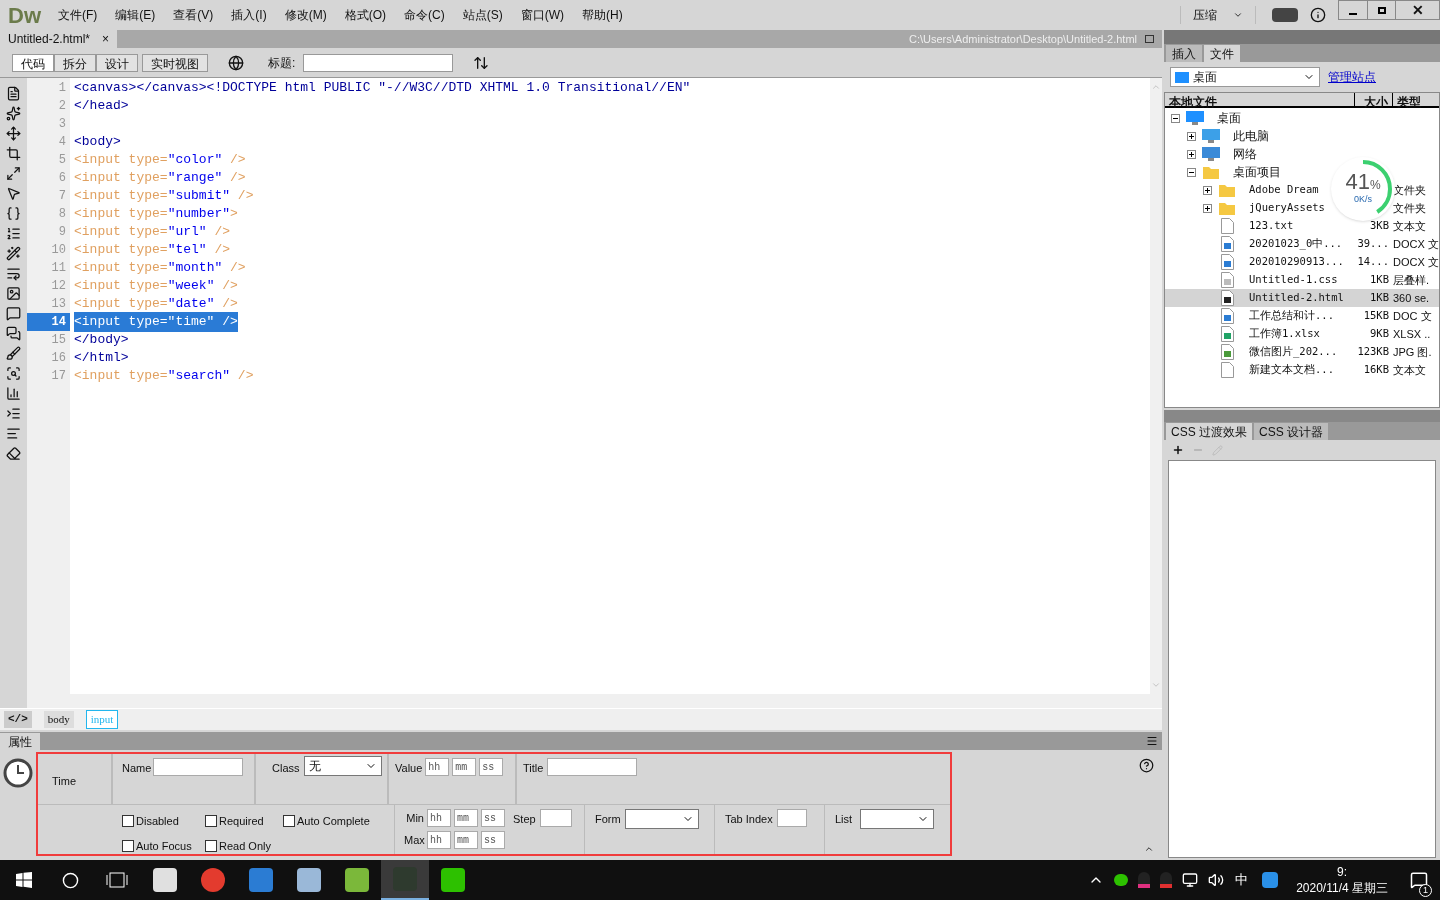  Describe the element at coordinates (135, 15) in the screenshot. I see `menu-item: 编辑(E)` at that location.